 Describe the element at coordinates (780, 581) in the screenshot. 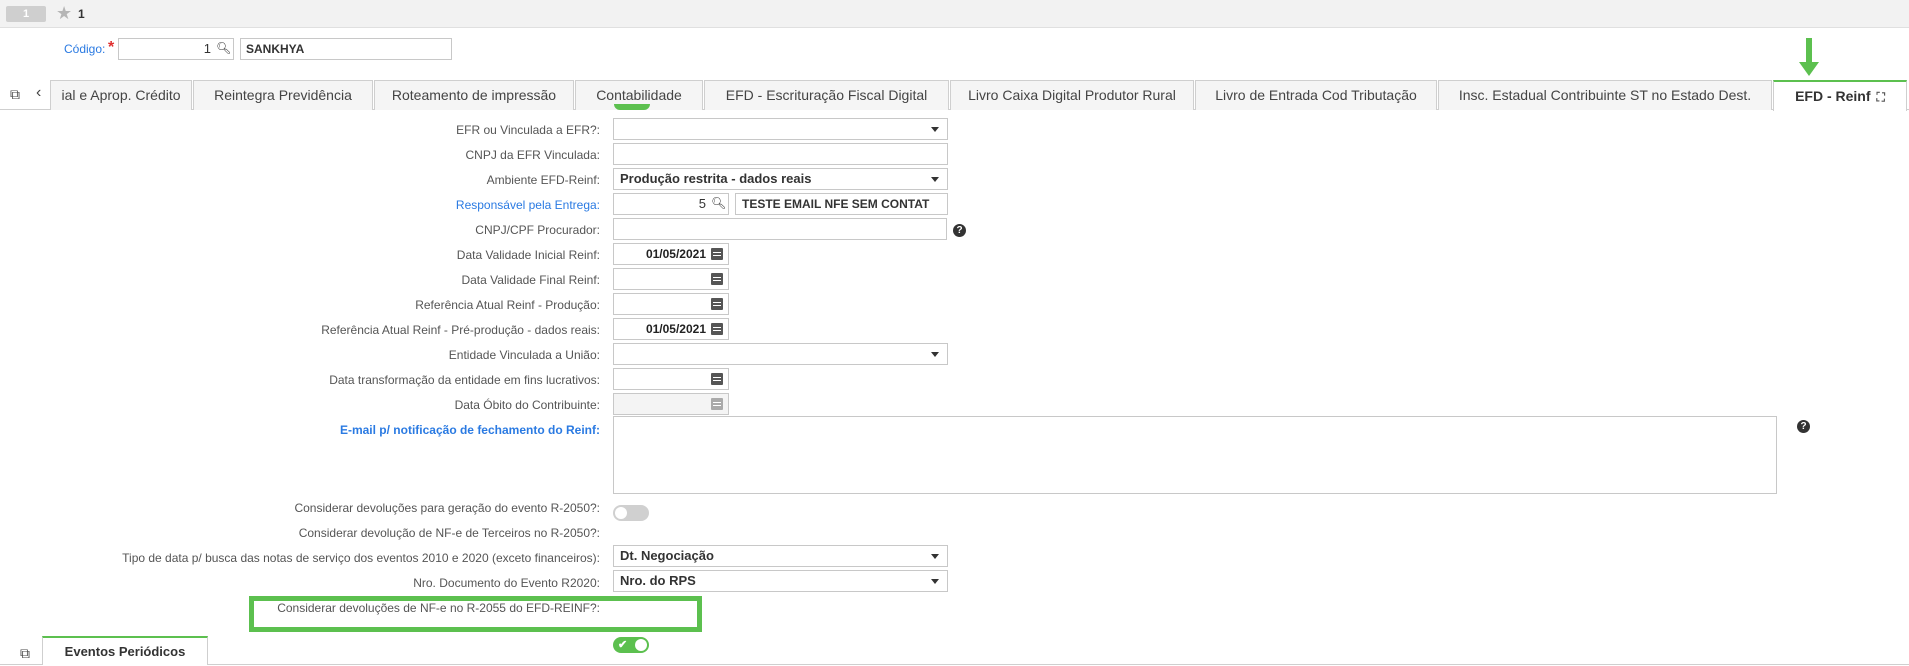

I see `nro-documento-select: Nro. do RPS` at that location.